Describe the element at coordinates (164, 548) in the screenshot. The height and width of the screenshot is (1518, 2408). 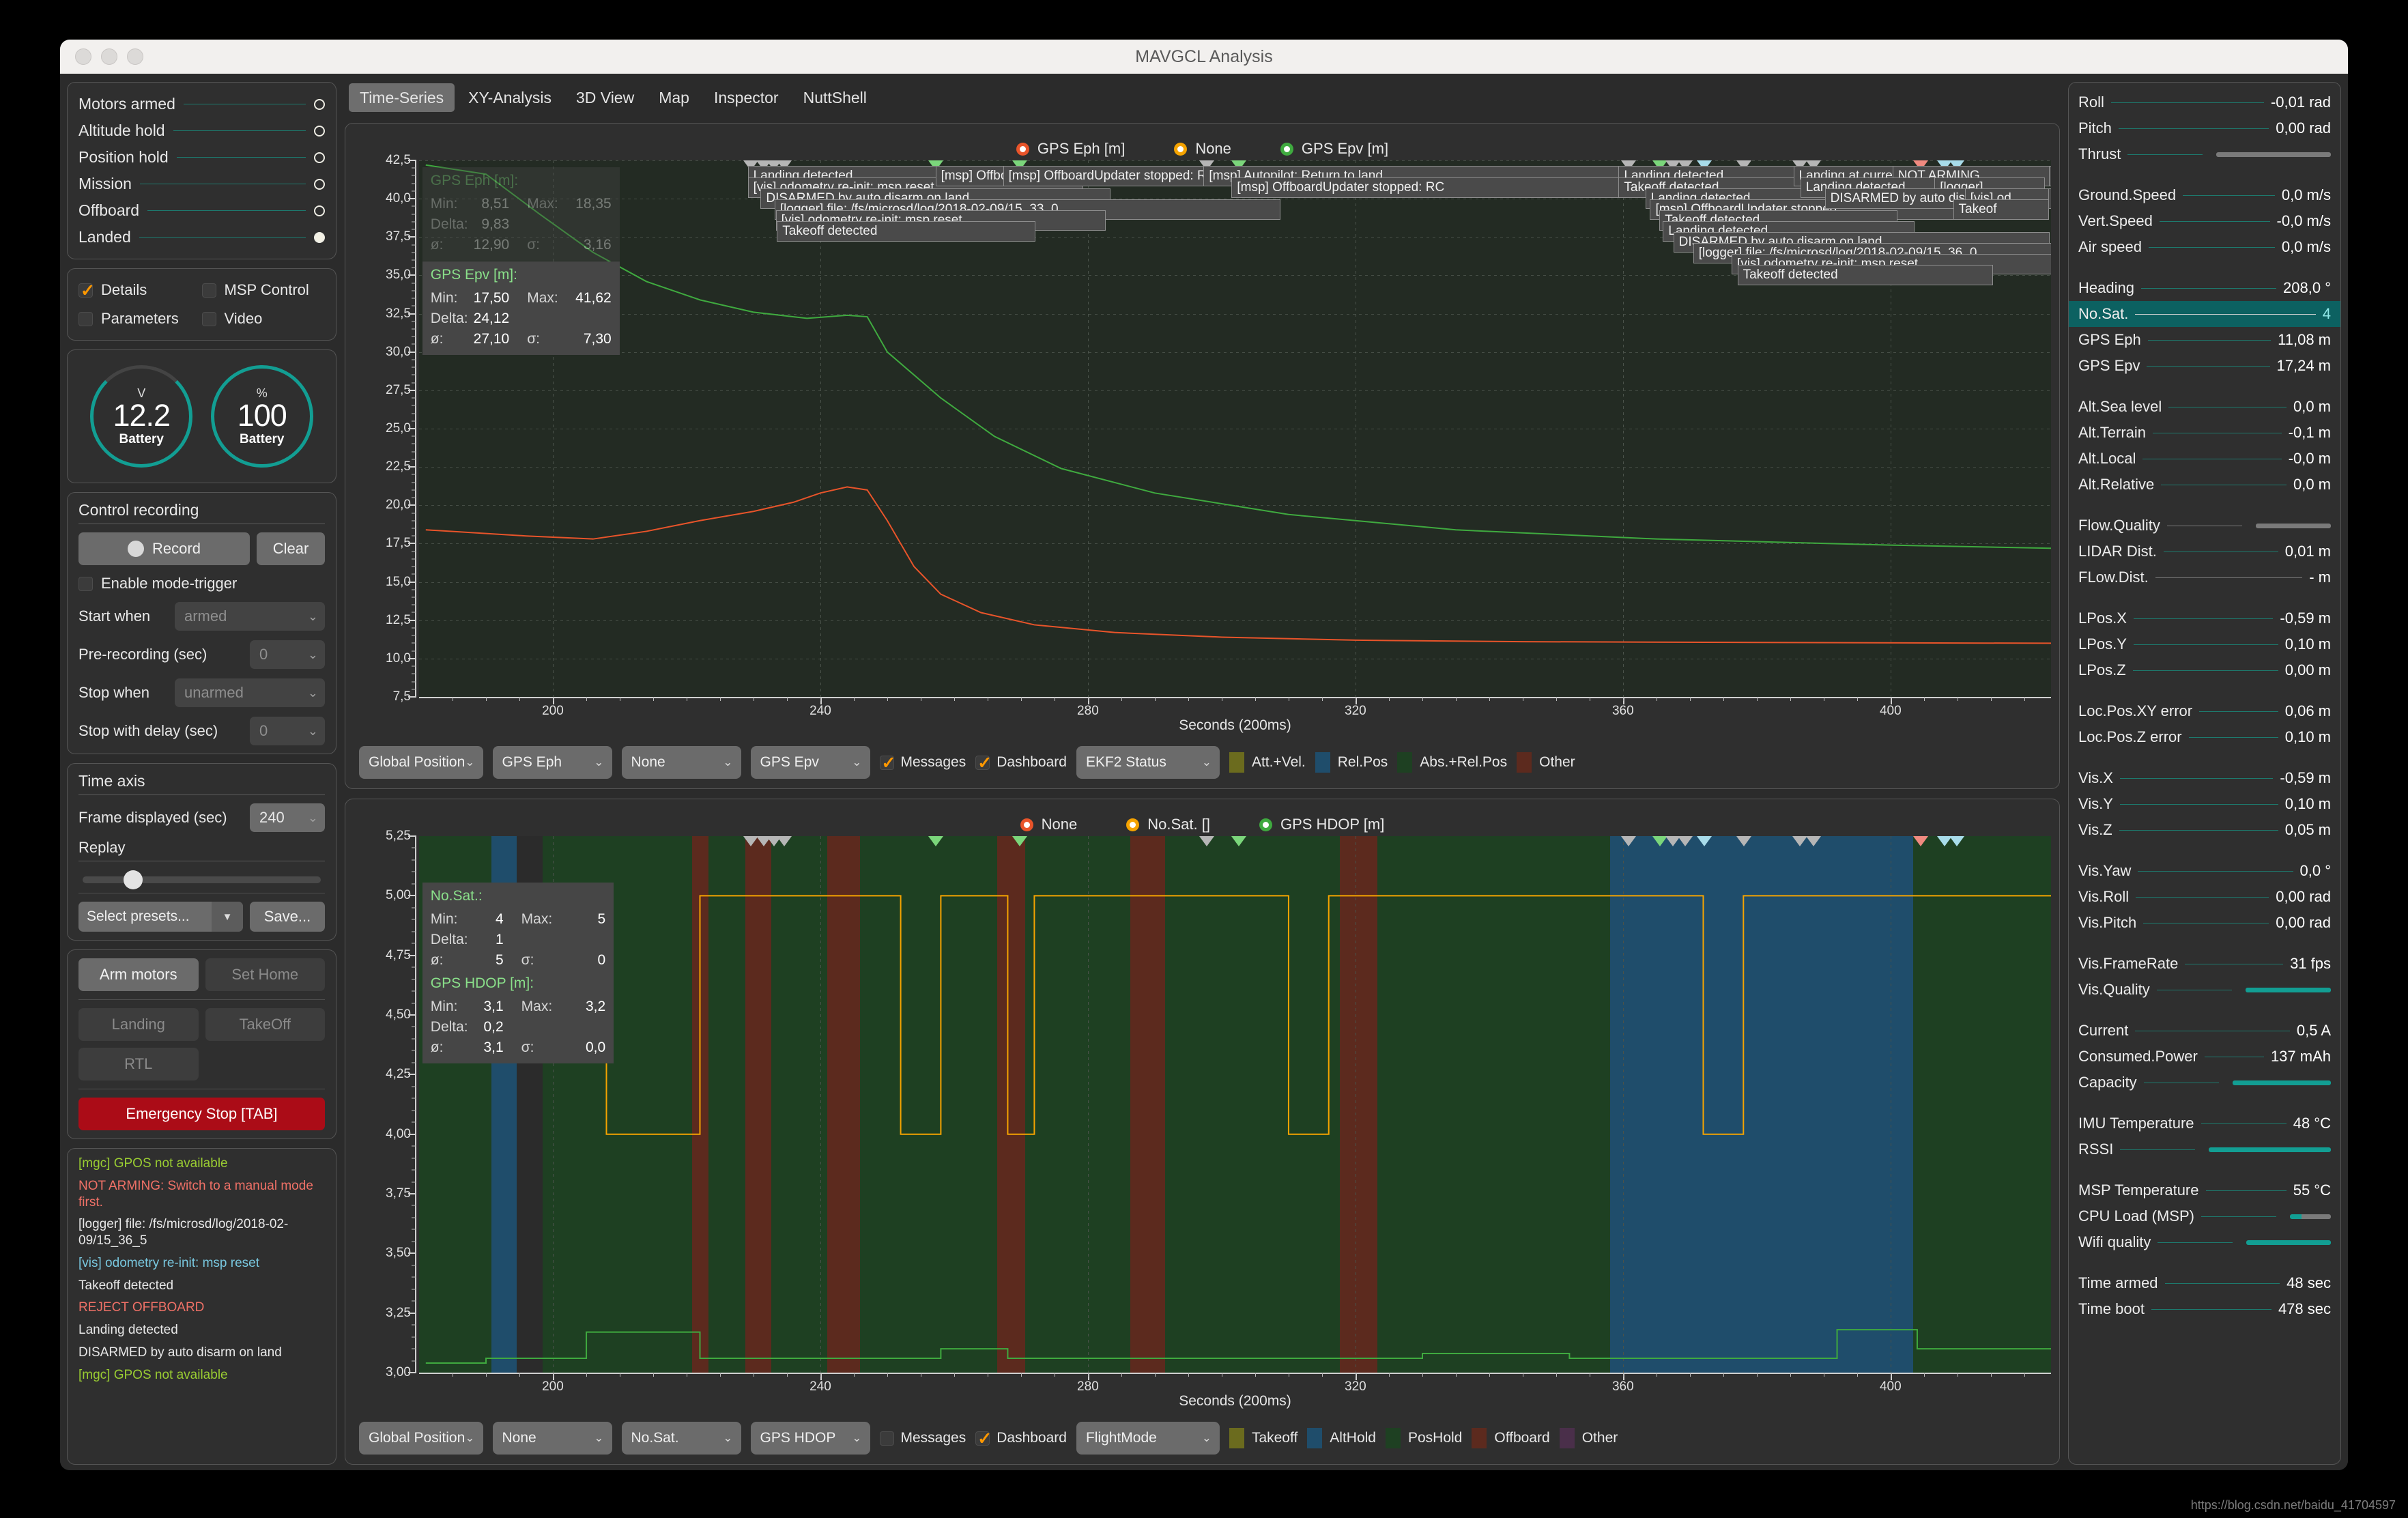
I see `record-button: Record` at that location.